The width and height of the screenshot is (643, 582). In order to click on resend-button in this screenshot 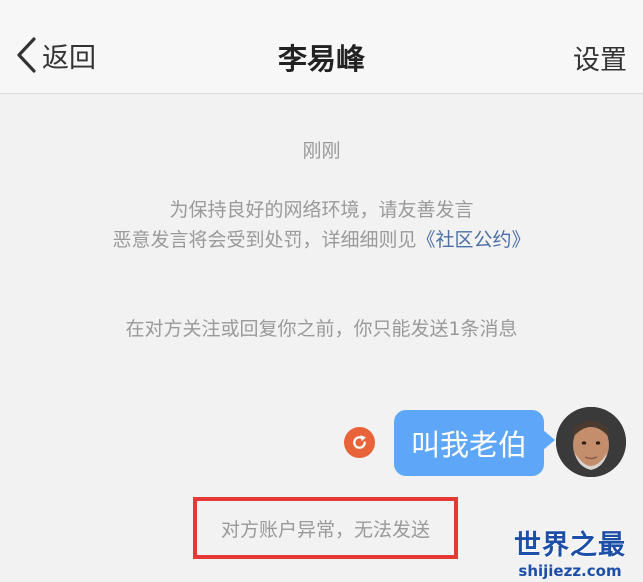, I will do `click(359, 442)`.